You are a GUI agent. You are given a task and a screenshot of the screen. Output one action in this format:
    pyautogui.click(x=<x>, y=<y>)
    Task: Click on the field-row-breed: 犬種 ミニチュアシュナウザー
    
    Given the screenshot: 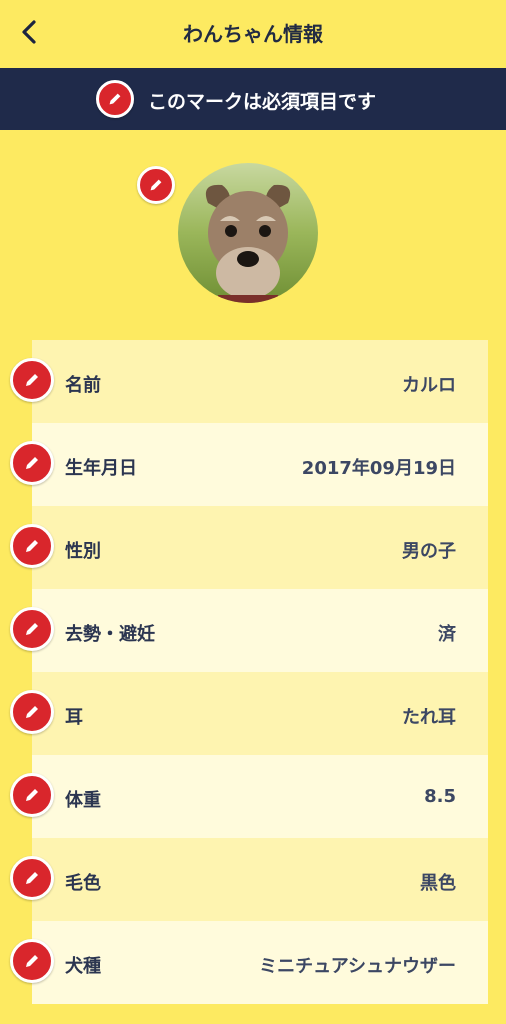 What is the action you would take?
    pyautogui.click(x=249, y=962)
    